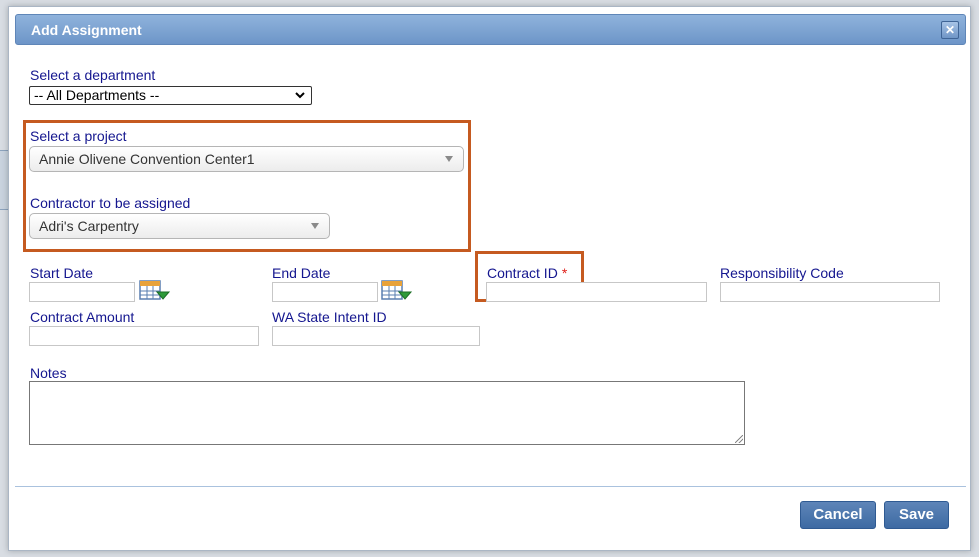 The height and width of the screenshot is (557, 979). What do you see at coordinates (110, 203) in the screenshot?
I see `contractor-label: Contractor to be assigned` at bounding box center [110, 203].